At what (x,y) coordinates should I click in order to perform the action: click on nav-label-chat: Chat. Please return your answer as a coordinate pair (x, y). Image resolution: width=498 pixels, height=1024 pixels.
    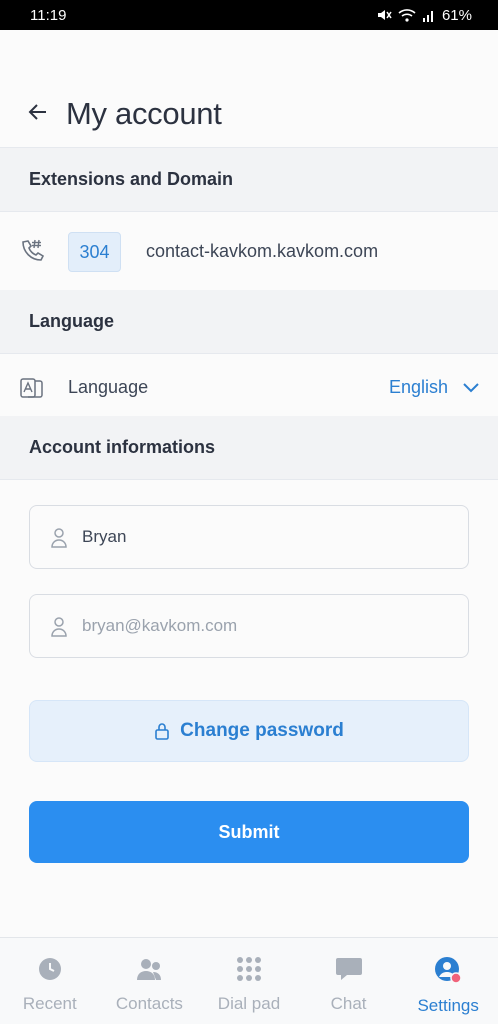
    Looking at the image, I should click on (348, 1003).